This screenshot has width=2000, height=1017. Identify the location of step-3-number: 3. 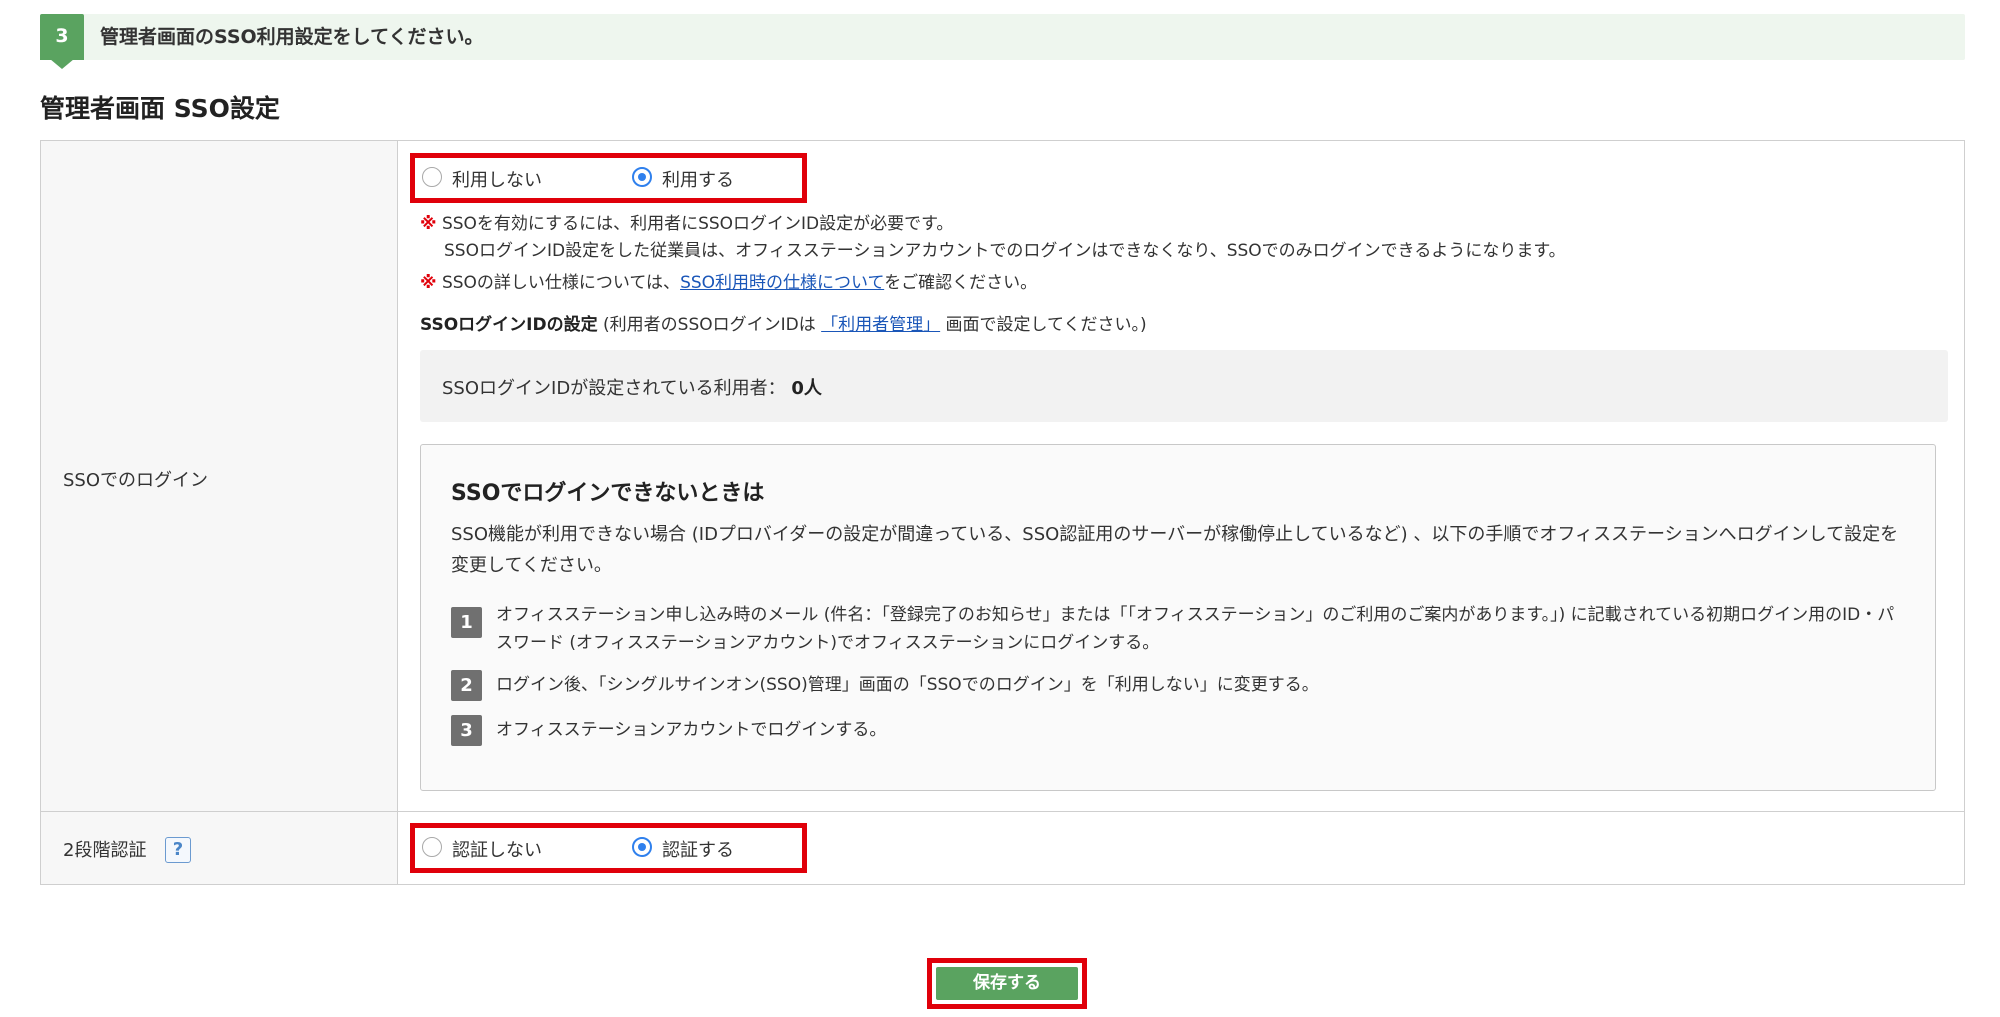
(466, 730).